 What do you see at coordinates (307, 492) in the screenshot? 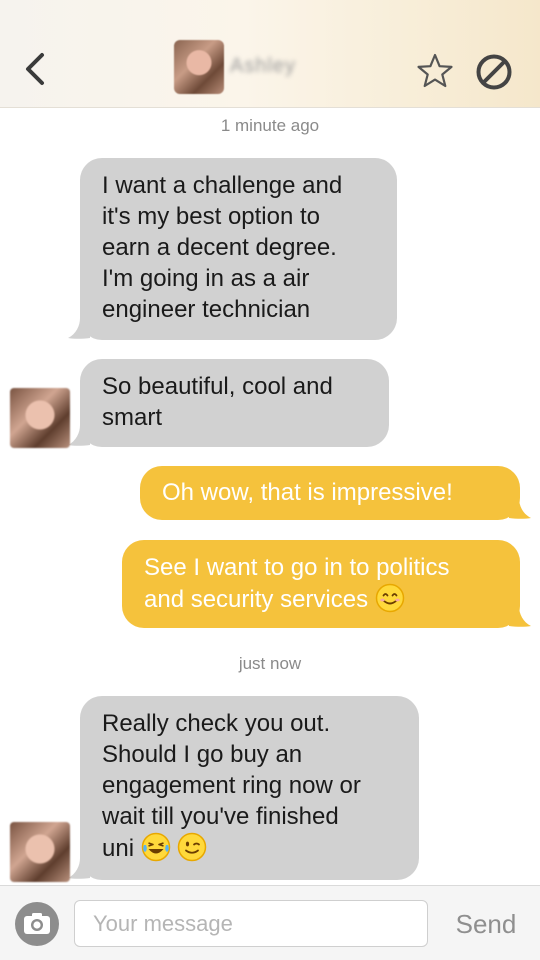
I see `message-line: Oh wow, that is impressive!` at bounding box center [307, 492].